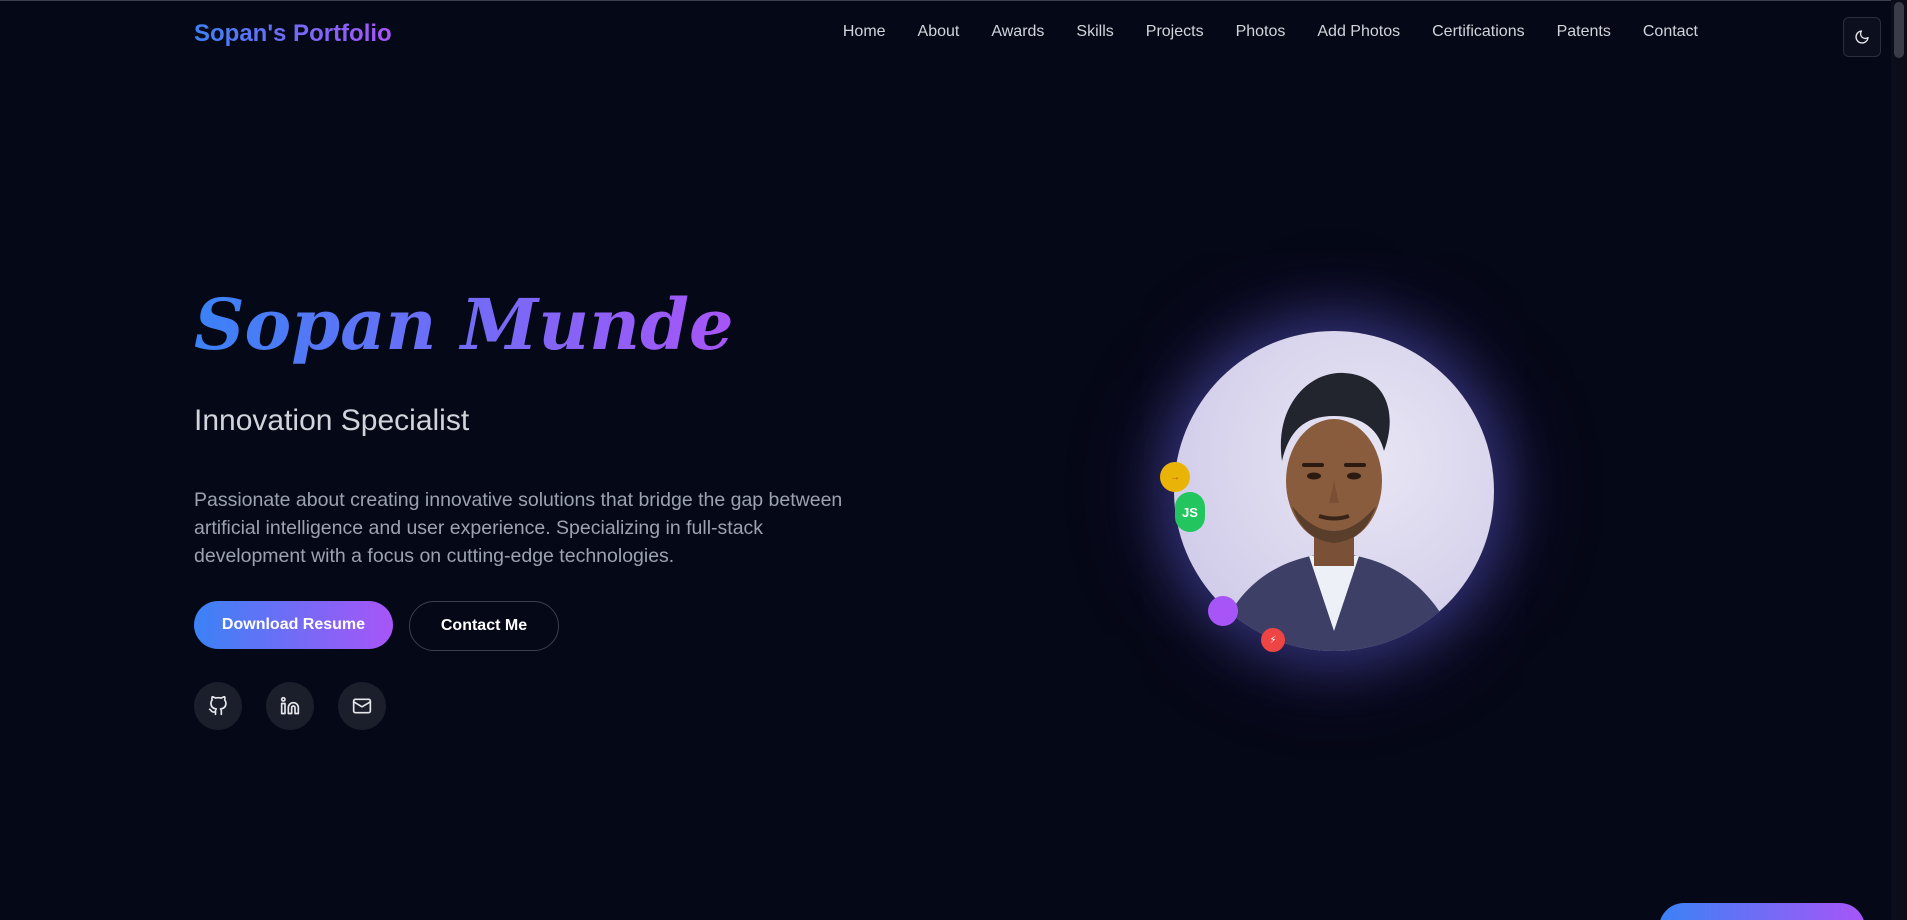 The height and width of the screenshot is (920, 1907). Describe the element at coordinates (864, 32) in the screenshot. I see `nav-link-home: Home` at that location.